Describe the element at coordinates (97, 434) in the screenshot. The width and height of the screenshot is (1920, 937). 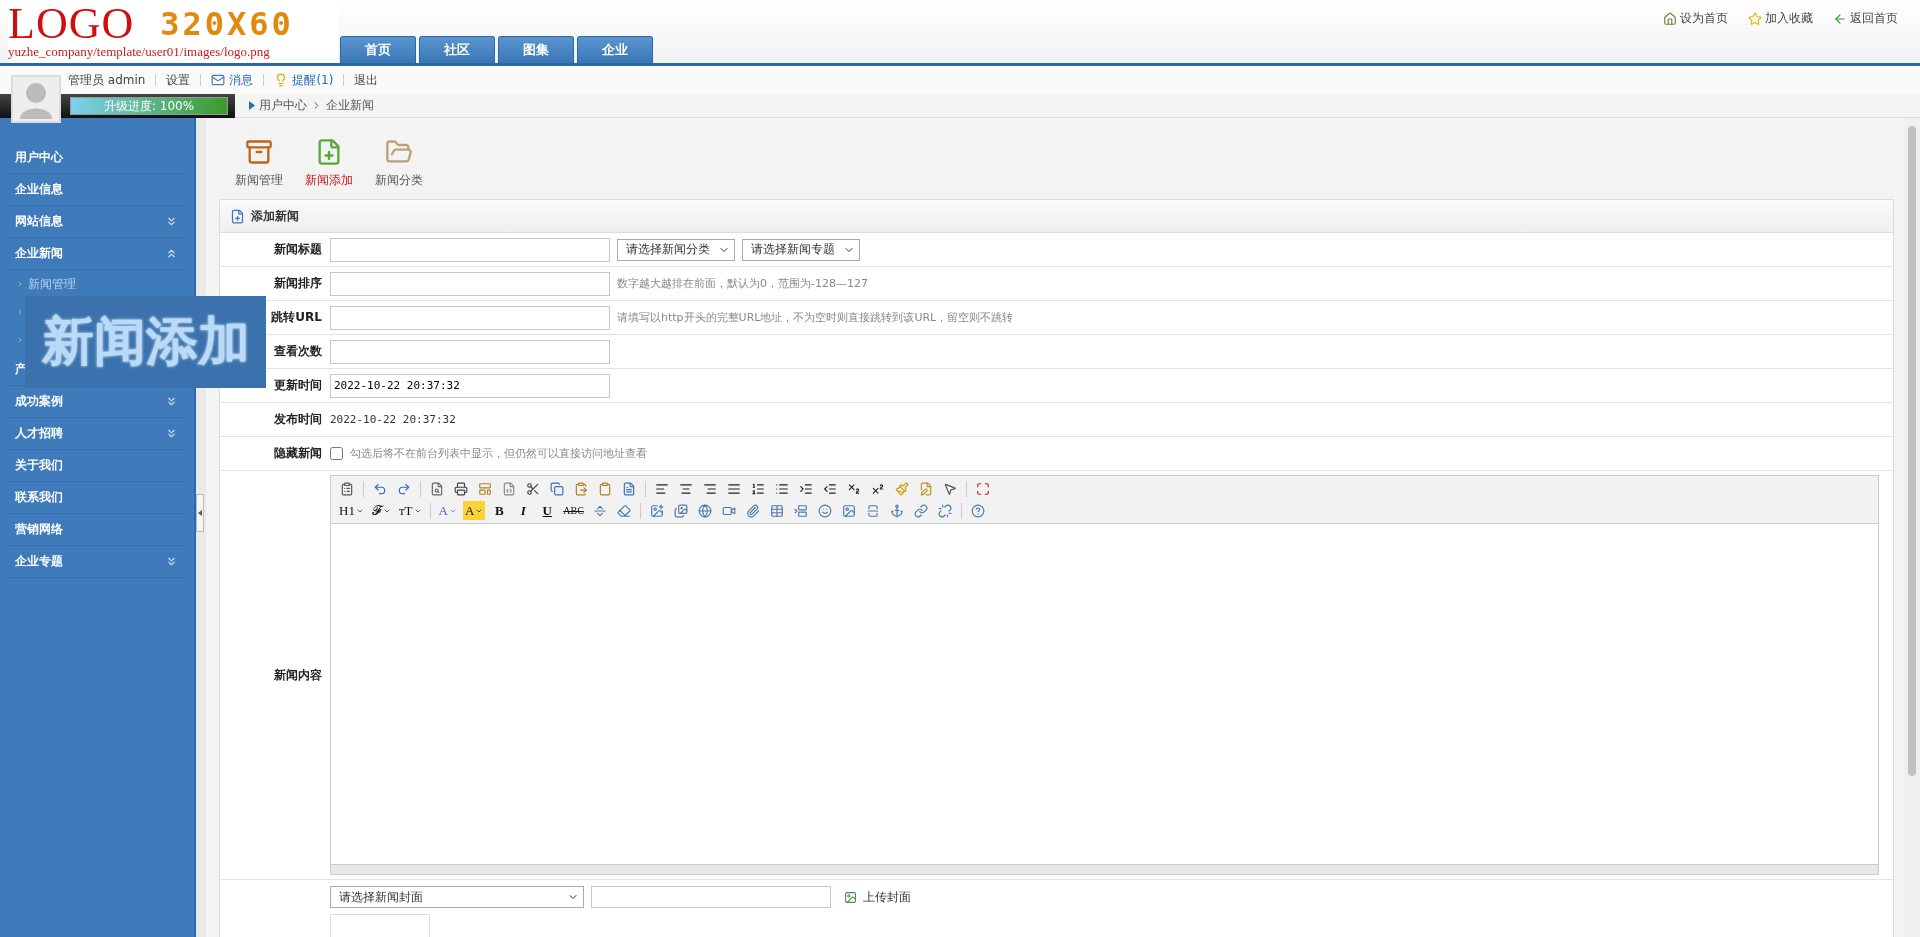
I see `sidebar-item: 人才招聘` at that location.